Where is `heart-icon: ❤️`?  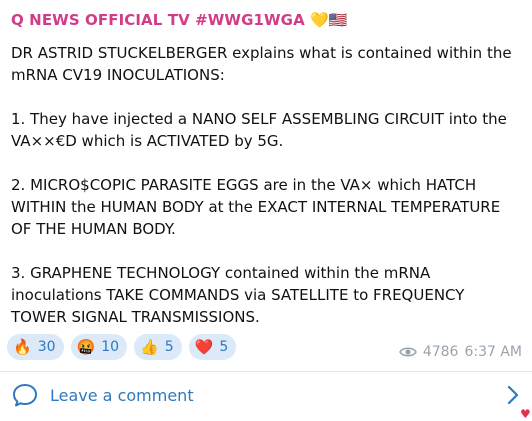 heart-icon: ❤️ is located at coordinates (204, 347).